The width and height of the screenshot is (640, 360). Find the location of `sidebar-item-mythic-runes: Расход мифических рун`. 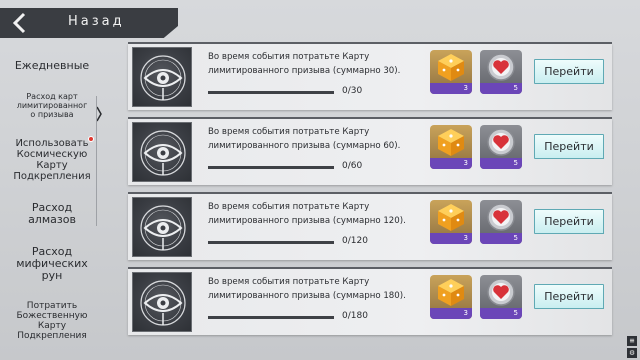

sidebar-item-mythic-runes: Расход мифических рун is located at coordinates (52, 264).